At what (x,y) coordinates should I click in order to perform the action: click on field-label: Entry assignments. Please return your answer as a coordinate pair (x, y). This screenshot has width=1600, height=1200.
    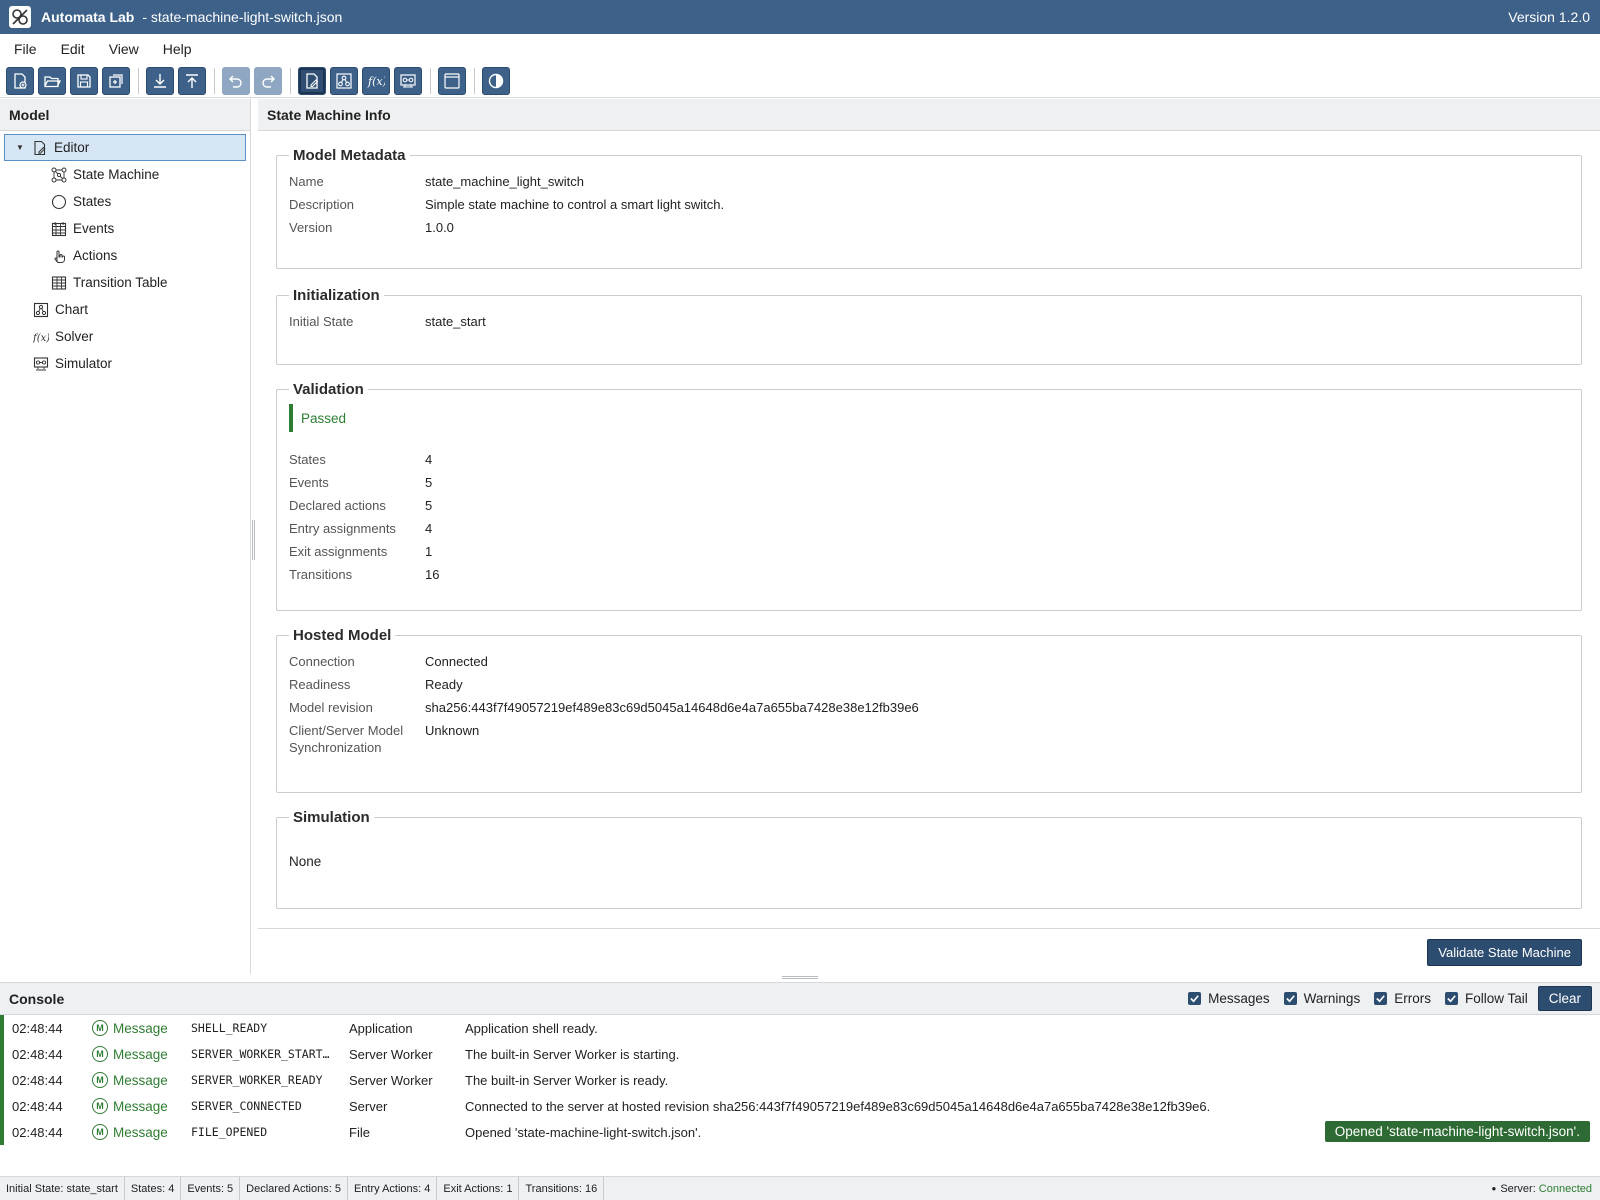
    Looking at the image, I should click on (342, 528).